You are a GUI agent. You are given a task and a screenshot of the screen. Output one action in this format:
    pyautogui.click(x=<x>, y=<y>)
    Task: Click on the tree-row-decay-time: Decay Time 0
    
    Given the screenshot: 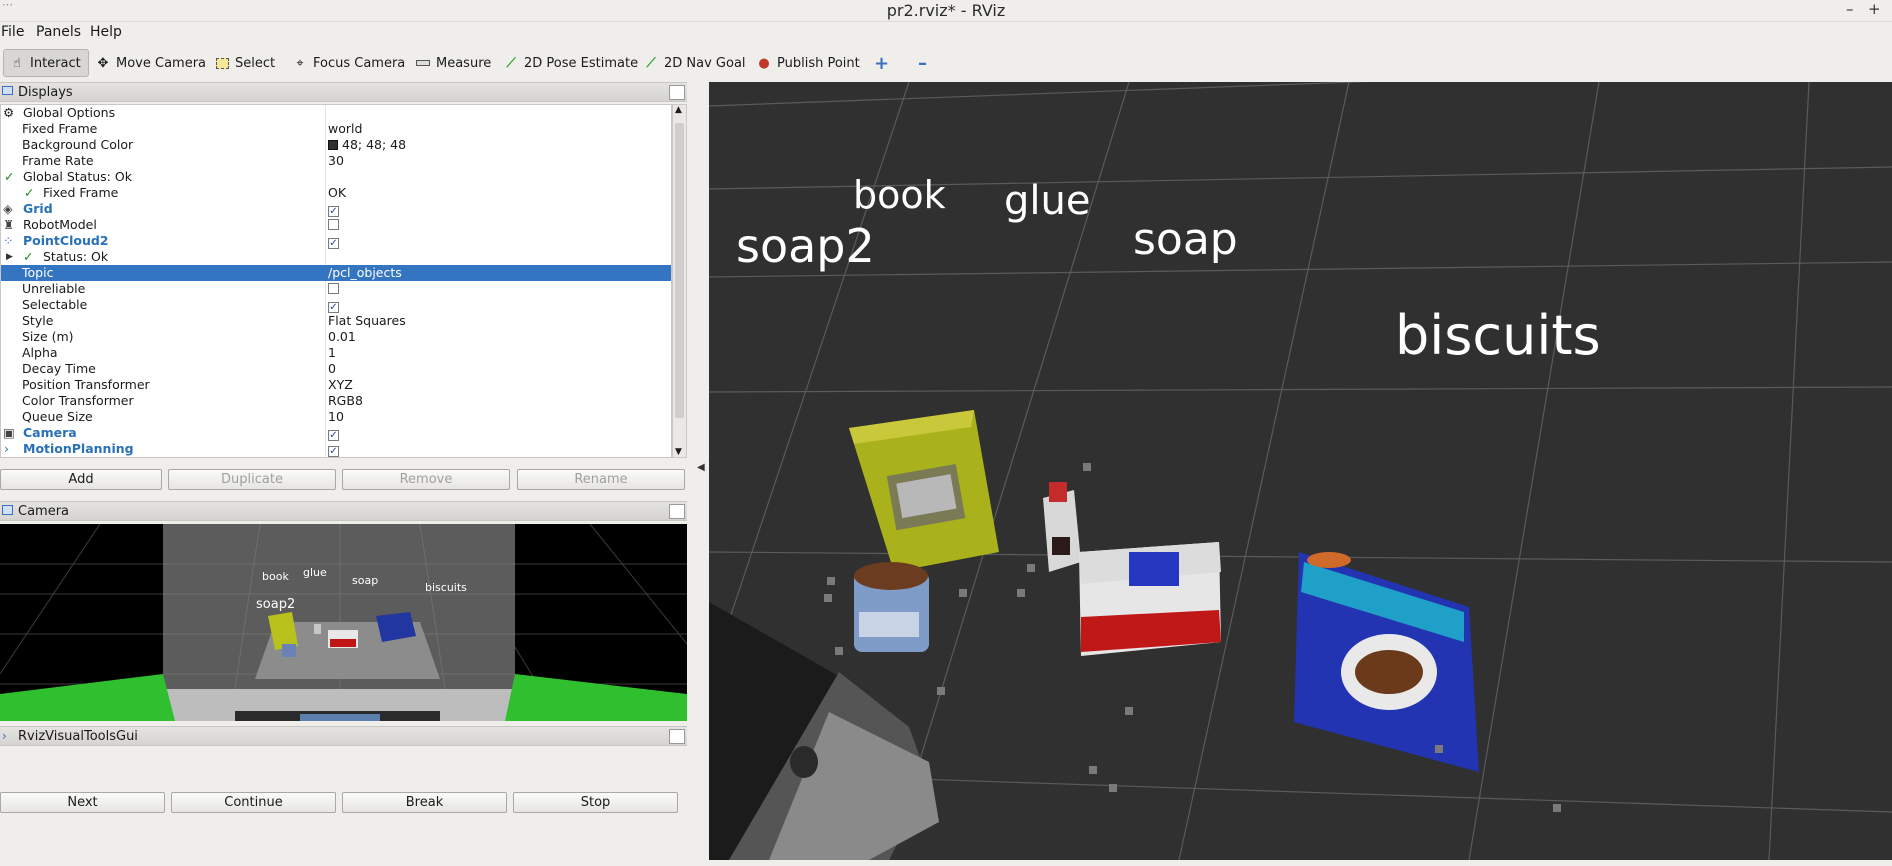 What is the action you would take?
    pyautogui.click(x=336, y=369)
    